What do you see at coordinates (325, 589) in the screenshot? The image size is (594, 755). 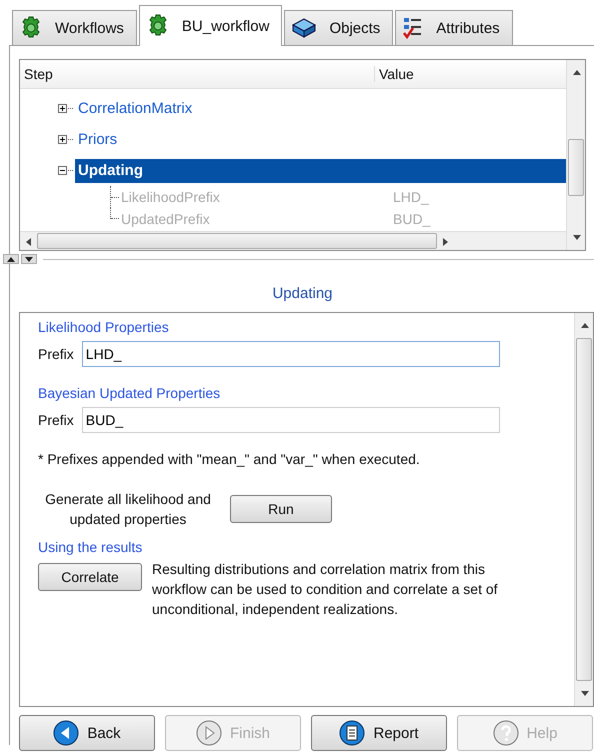 I see `description-text: Resulting distributions and correlation matrix from this workflow can be used to condition and correlate a set of unconditional, independent realizations.` at bounding box center [325, 589].